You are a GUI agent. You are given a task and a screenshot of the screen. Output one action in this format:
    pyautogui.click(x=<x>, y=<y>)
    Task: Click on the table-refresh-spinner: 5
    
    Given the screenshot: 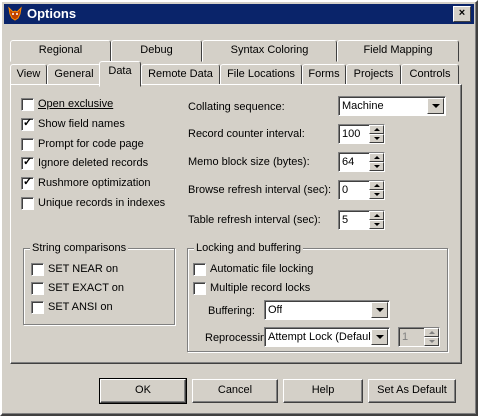 What is the action you would take?
    pyautogui.click(x=361, y=220)
    